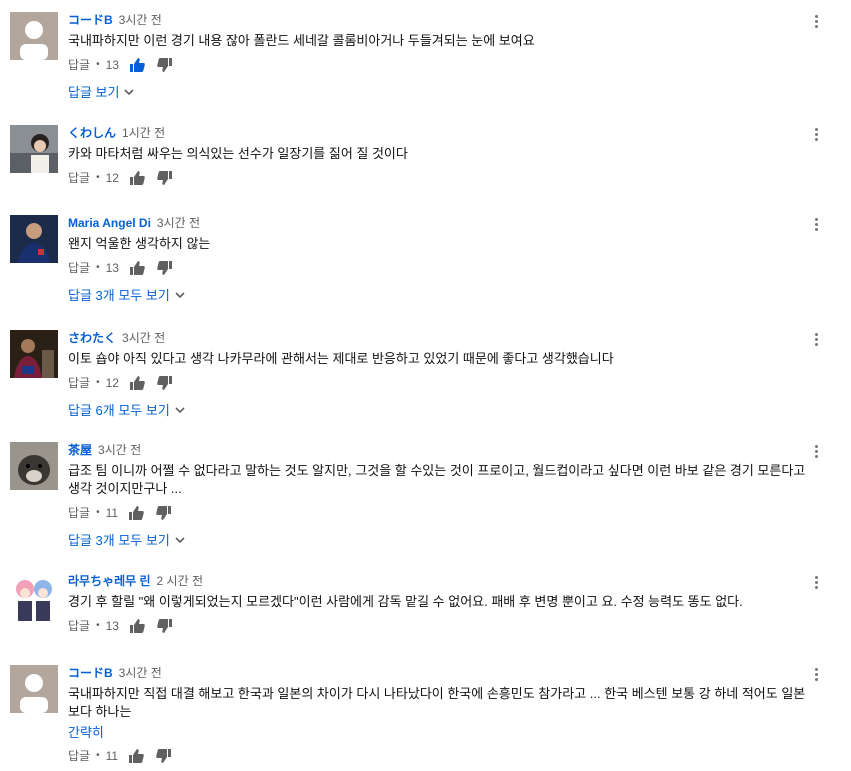 This screenshot has height=771, width=851. Describe the element at coordinates (439, 731) in the screenshot. I see `read-less-link: 간략히` at that location.